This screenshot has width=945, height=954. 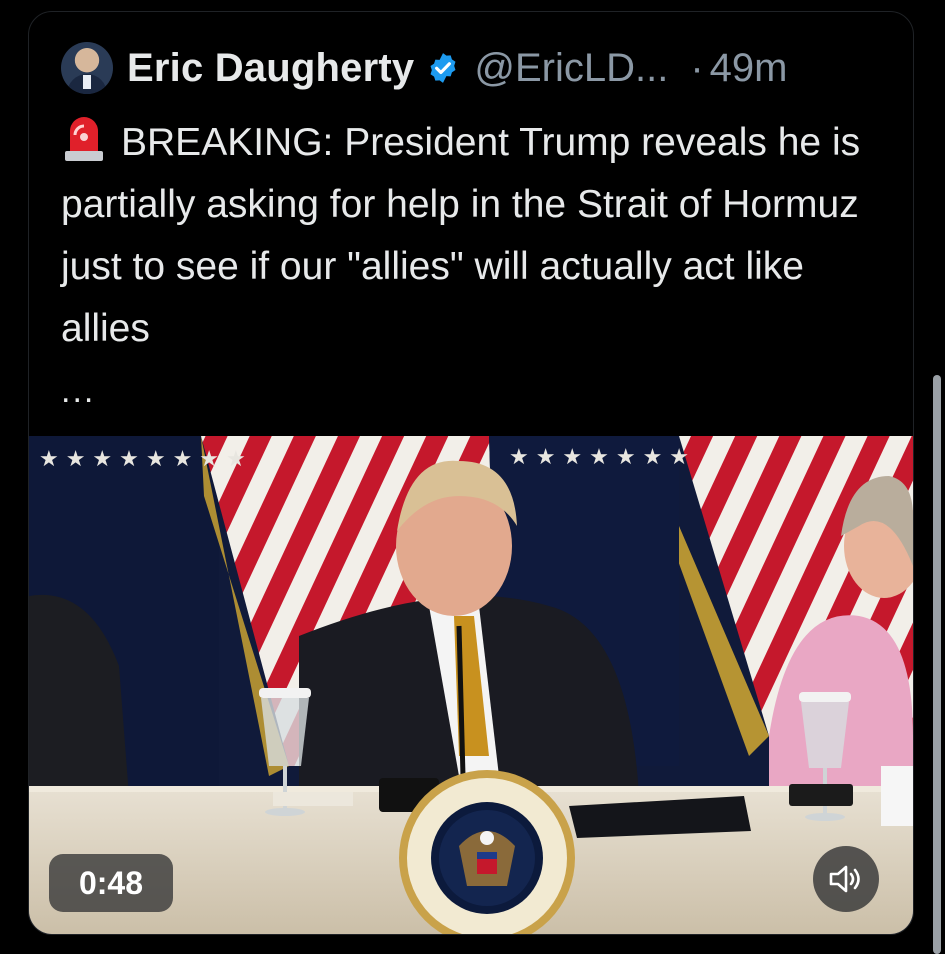 I want to click on verified-badge-icon, so click(x=443, y=68).